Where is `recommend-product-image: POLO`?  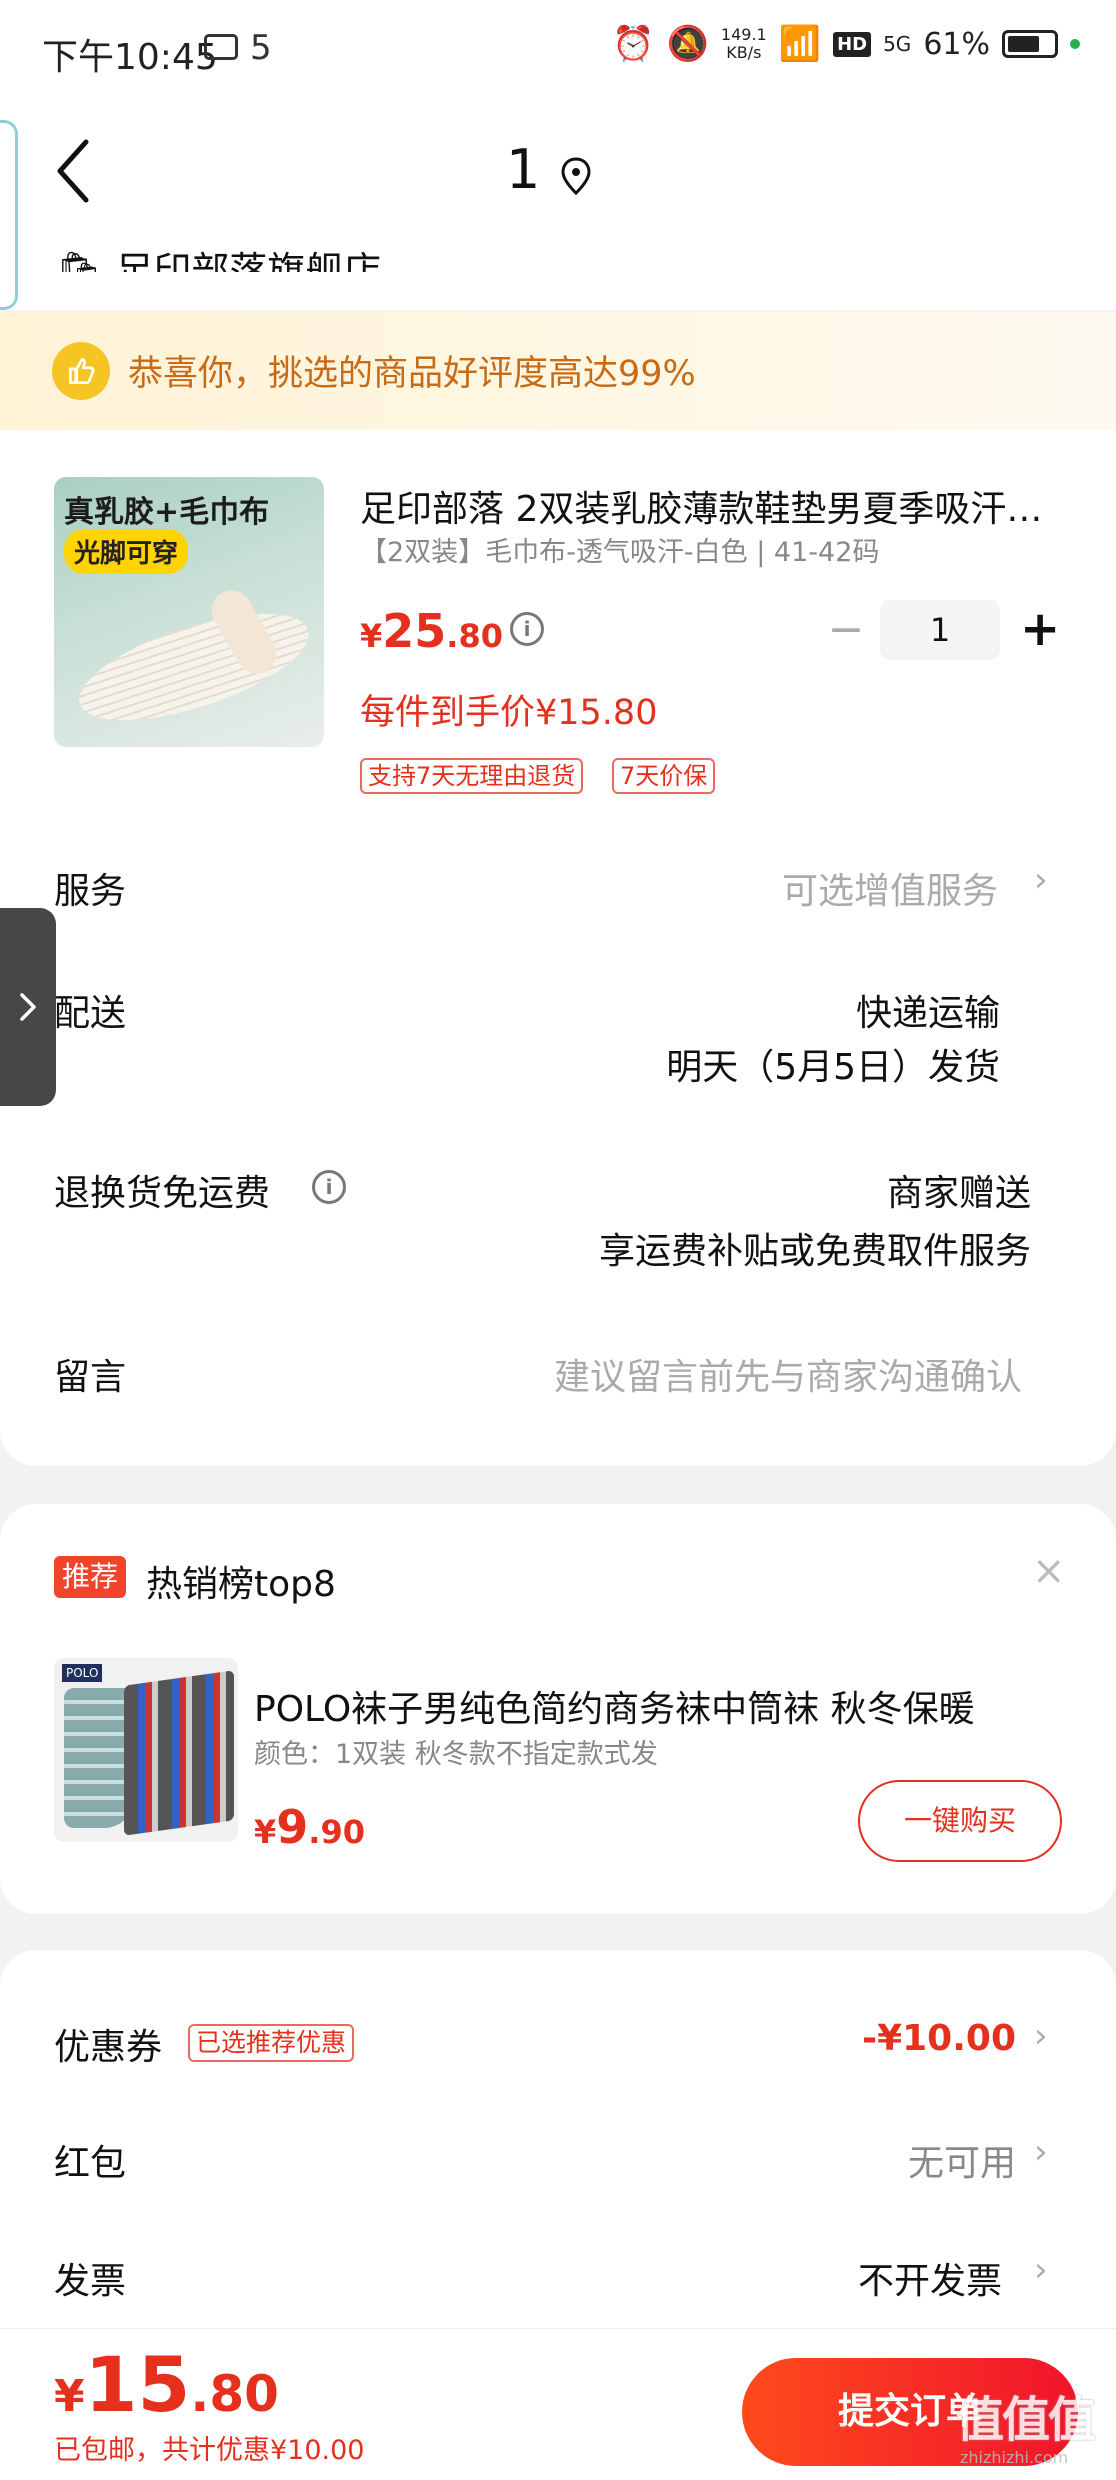 recommend-product-image: POLO is located at coordinates (146, 1750).